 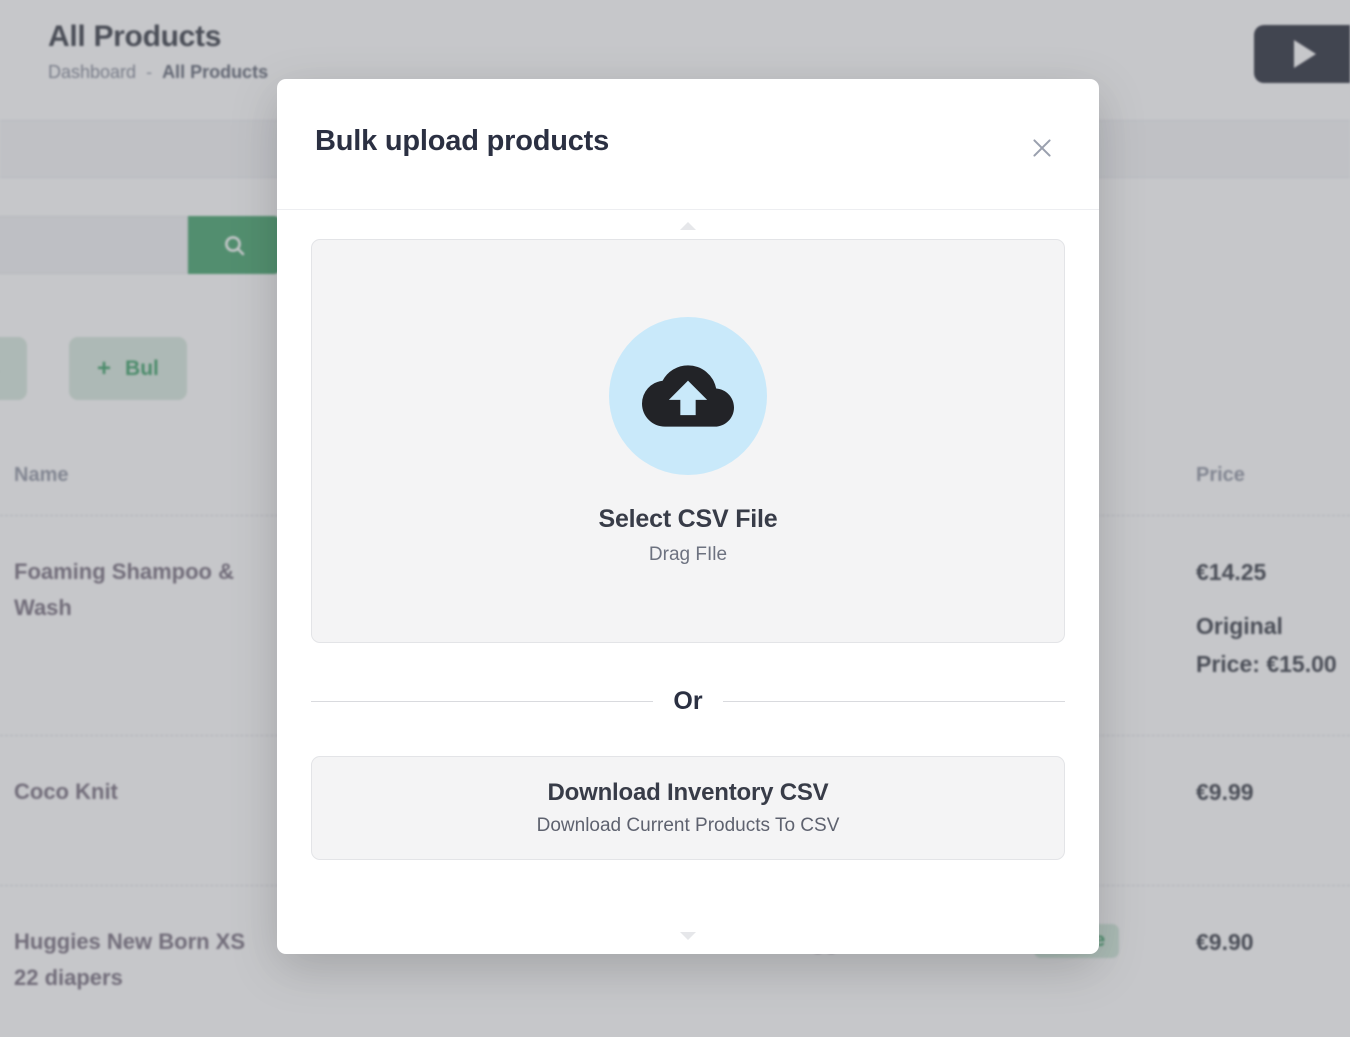 What do you see at coordinates (893, 701) in the screenshot?
I see `divider-line-right` at bounding box center [893, 701].